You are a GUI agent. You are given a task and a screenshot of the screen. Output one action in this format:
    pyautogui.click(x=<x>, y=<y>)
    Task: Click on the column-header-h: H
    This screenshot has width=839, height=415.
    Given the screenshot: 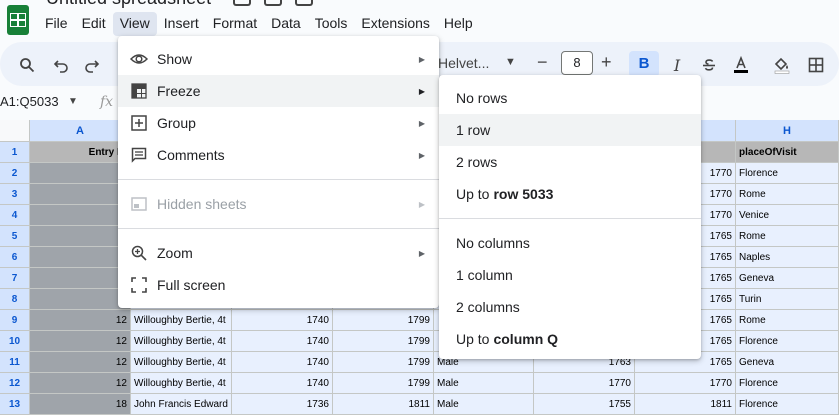 What is the action you would take?
    pyautogui.click(x=787, y=131)
    